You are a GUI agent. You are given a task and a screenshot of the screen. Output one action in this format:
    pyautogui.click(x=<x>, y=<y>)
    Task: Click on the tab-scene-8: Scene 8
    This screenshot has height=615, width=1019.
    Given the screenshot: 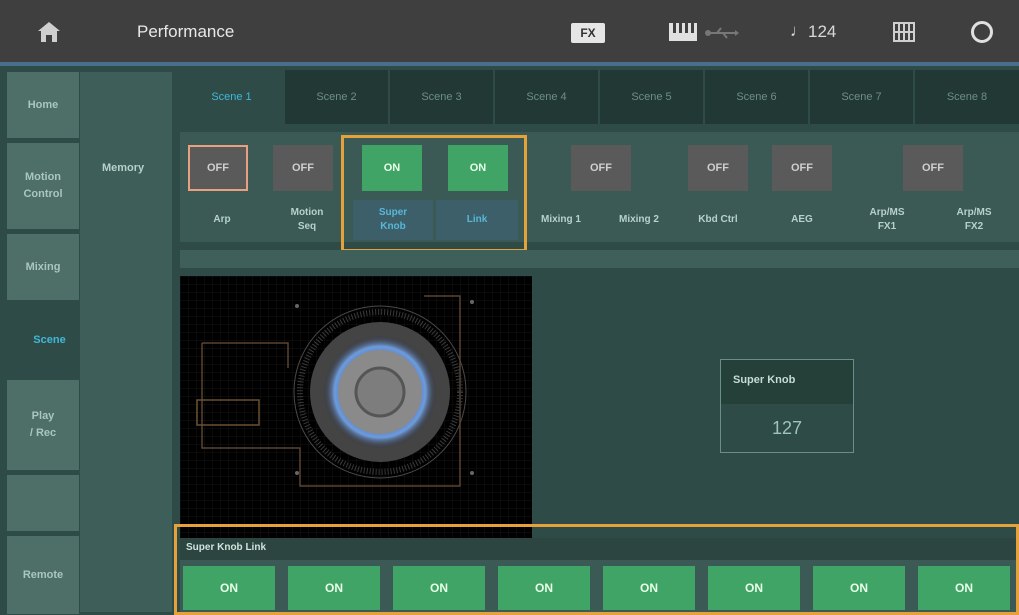 What is the action you would take?
    pyautogui.click(x=967, y=97)
    